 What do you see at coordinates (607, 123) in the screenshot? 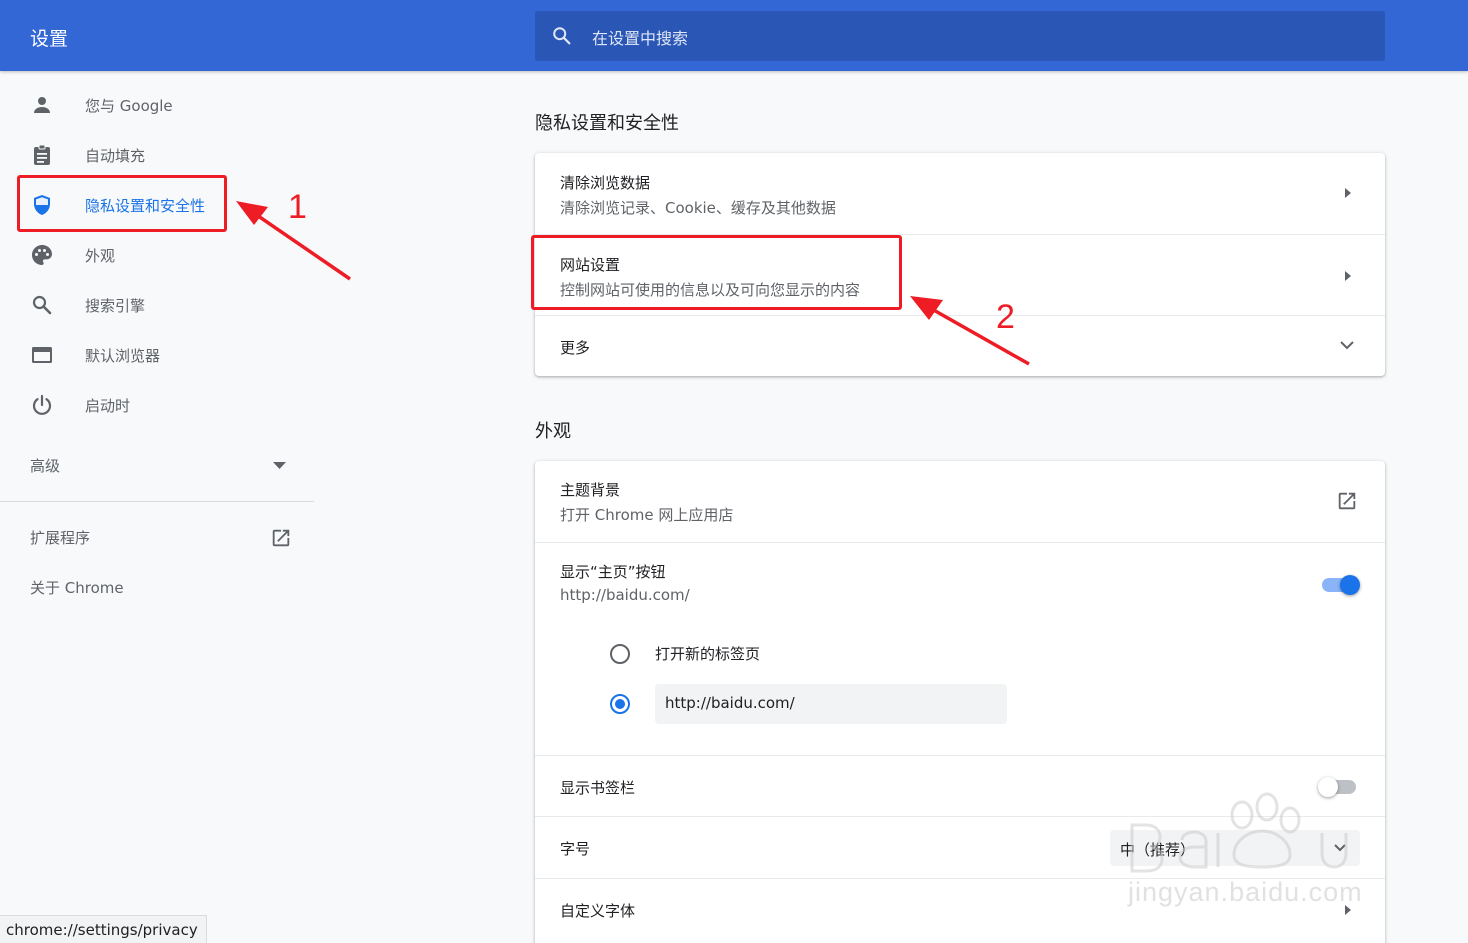
I see `privacy-section-title: 隐私设置和安全性` at bounding box center [607, 123].